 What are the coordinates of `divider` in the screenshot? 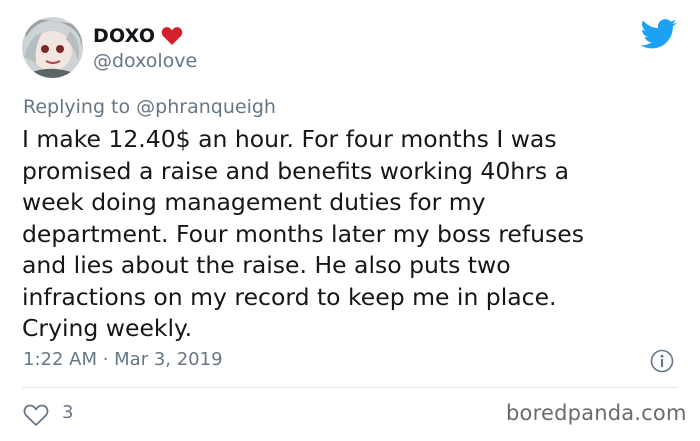 It's located at (350, 387).